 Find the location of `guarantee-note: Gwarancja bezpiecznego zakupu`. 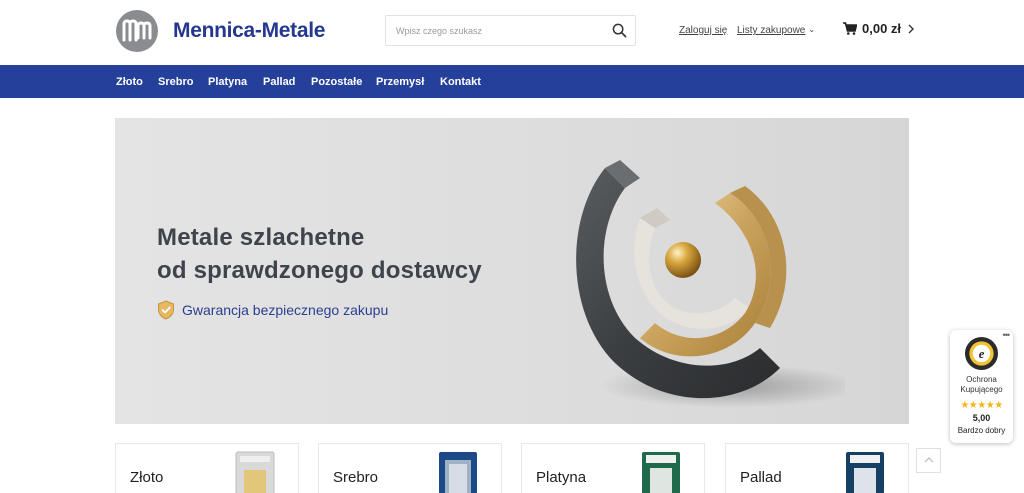

guarantee-note: Gwarancja bezpiecznego zakupu is located at coordinates (272, 310).